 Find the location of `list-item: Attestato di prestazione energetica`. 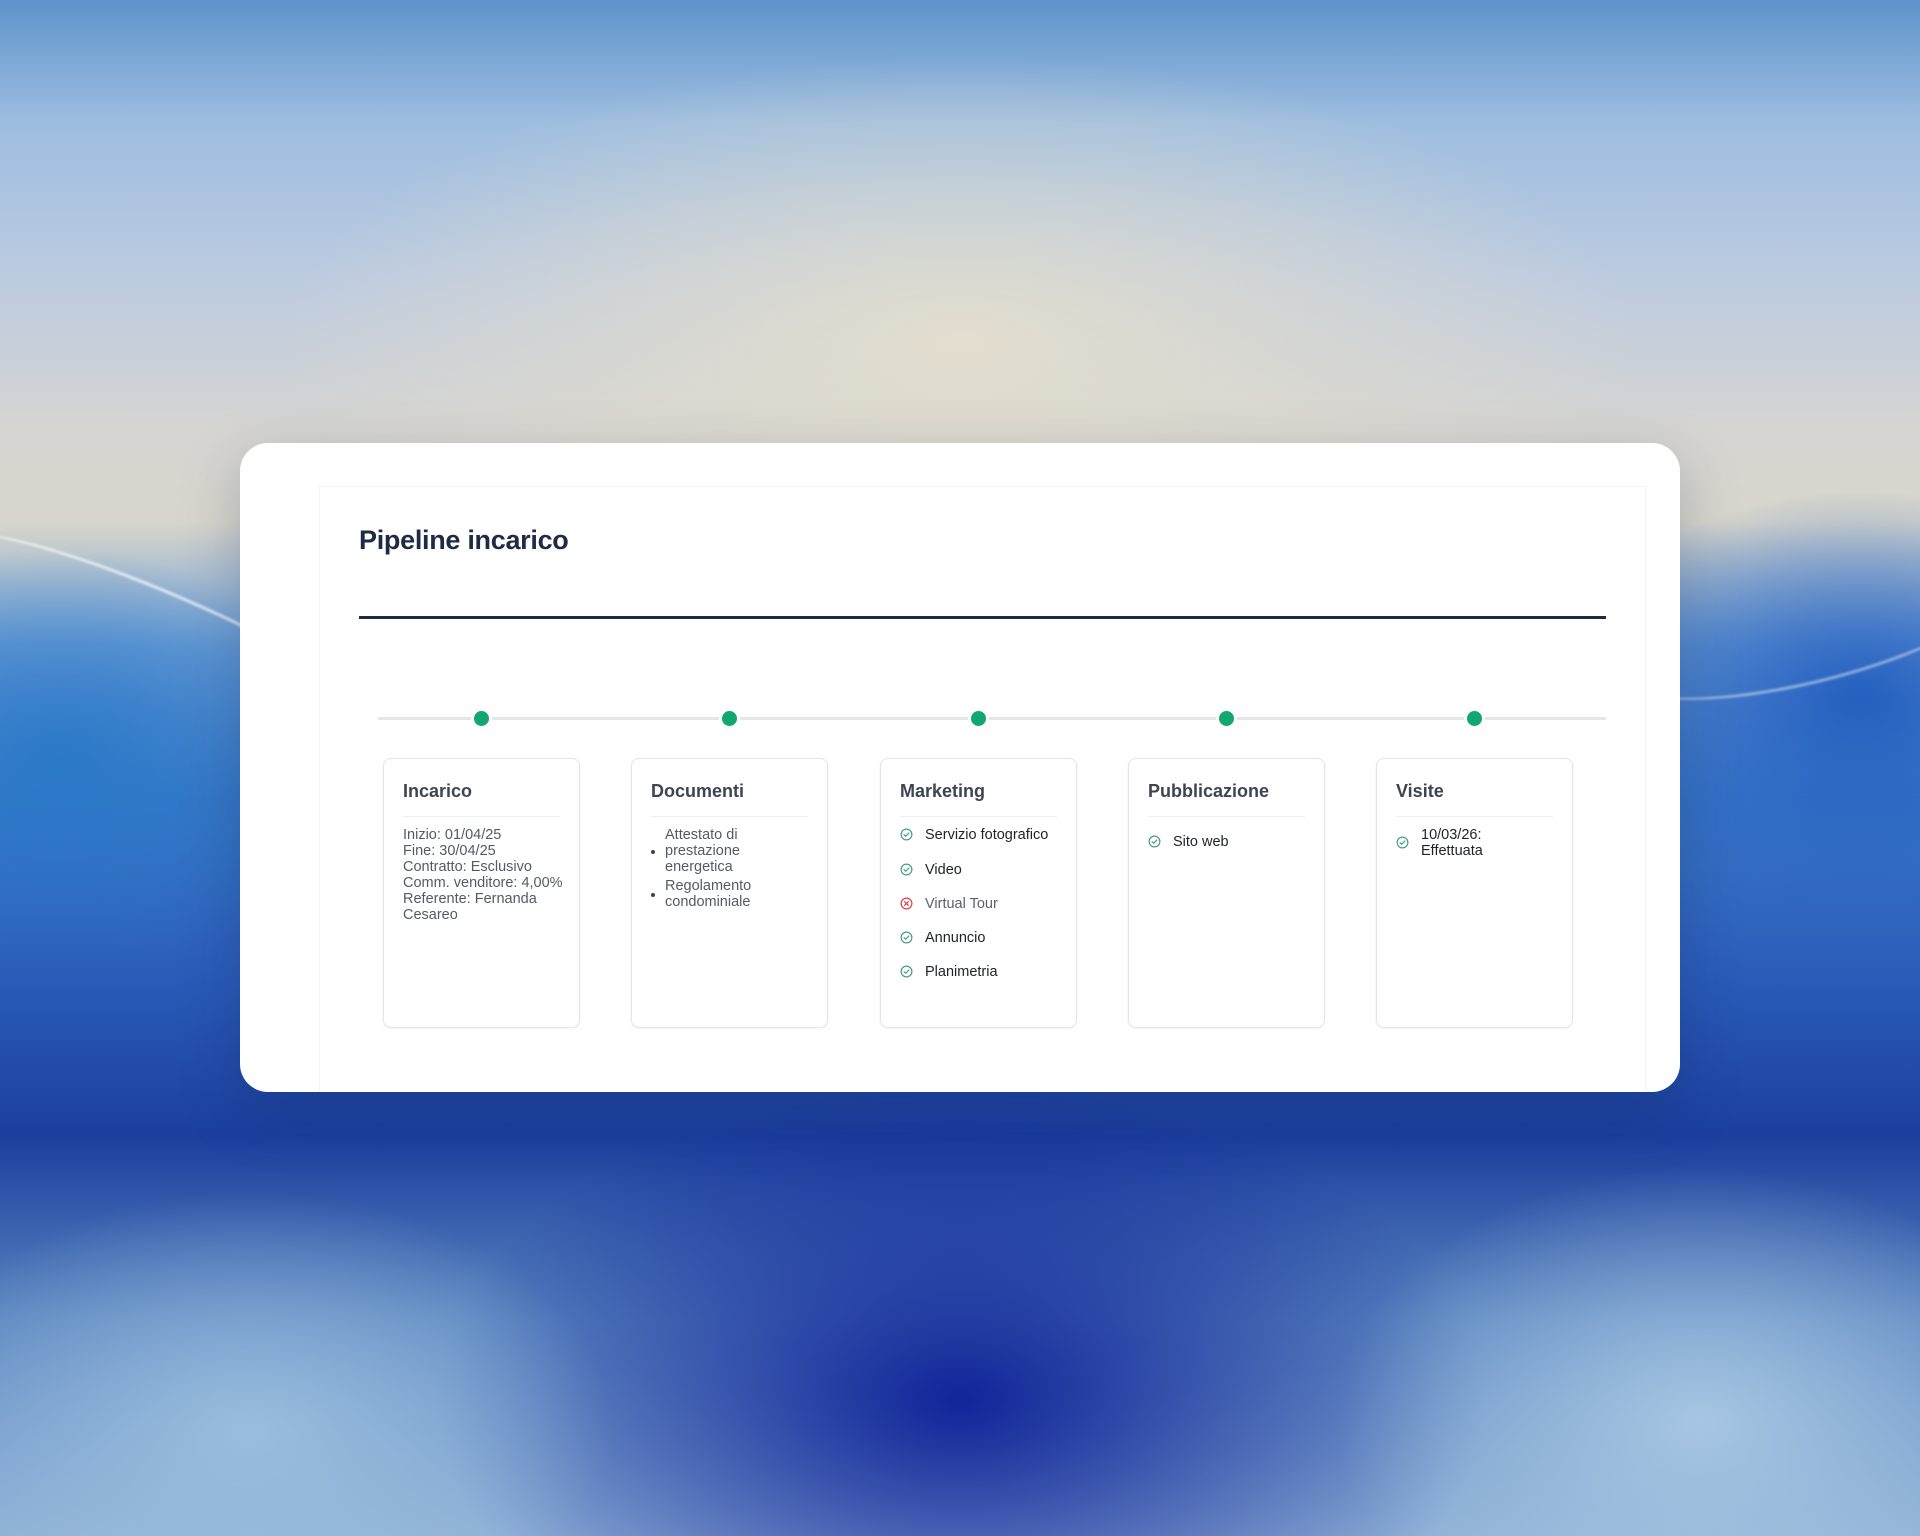

list-item: Attestato di prestazione energetica is located at coordinates (731, 851).